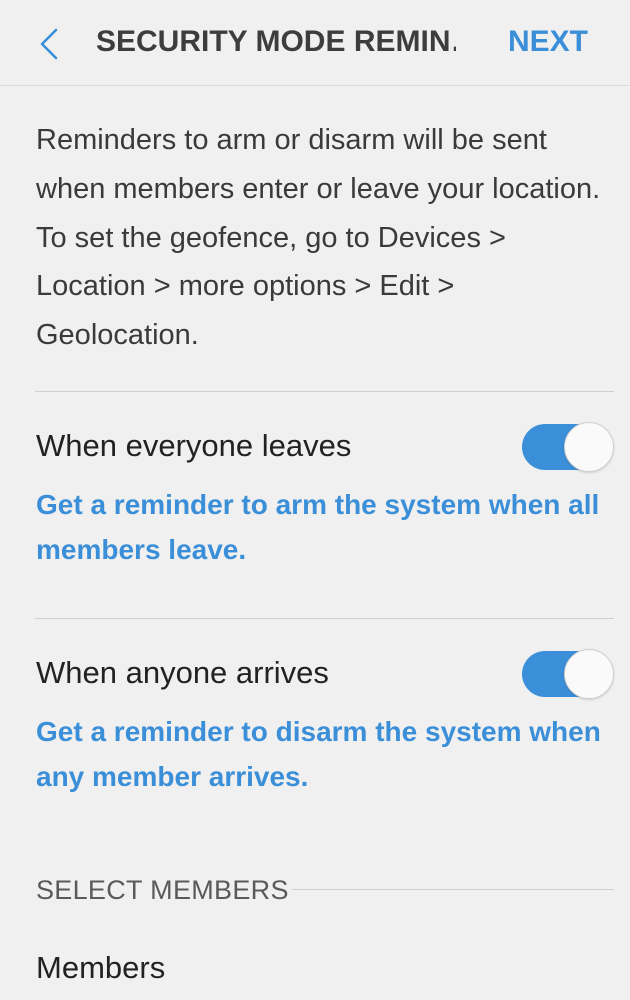 The height and width of the screenshot is (1000, 630). I want to click on app-header: SECURITY MODE REMIN… NEXT, so click(315, 43).